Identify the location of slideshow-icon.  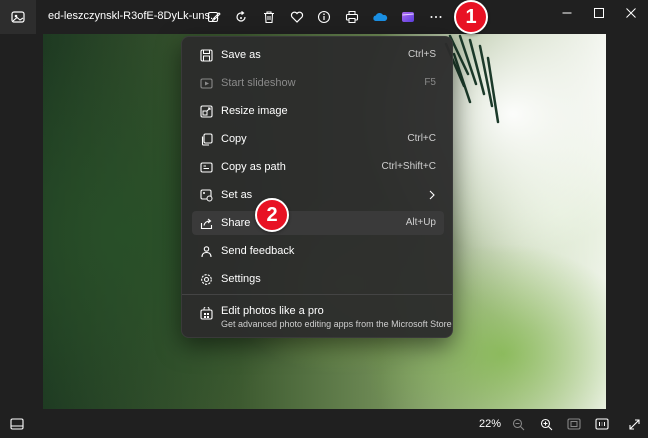
(206, 83).